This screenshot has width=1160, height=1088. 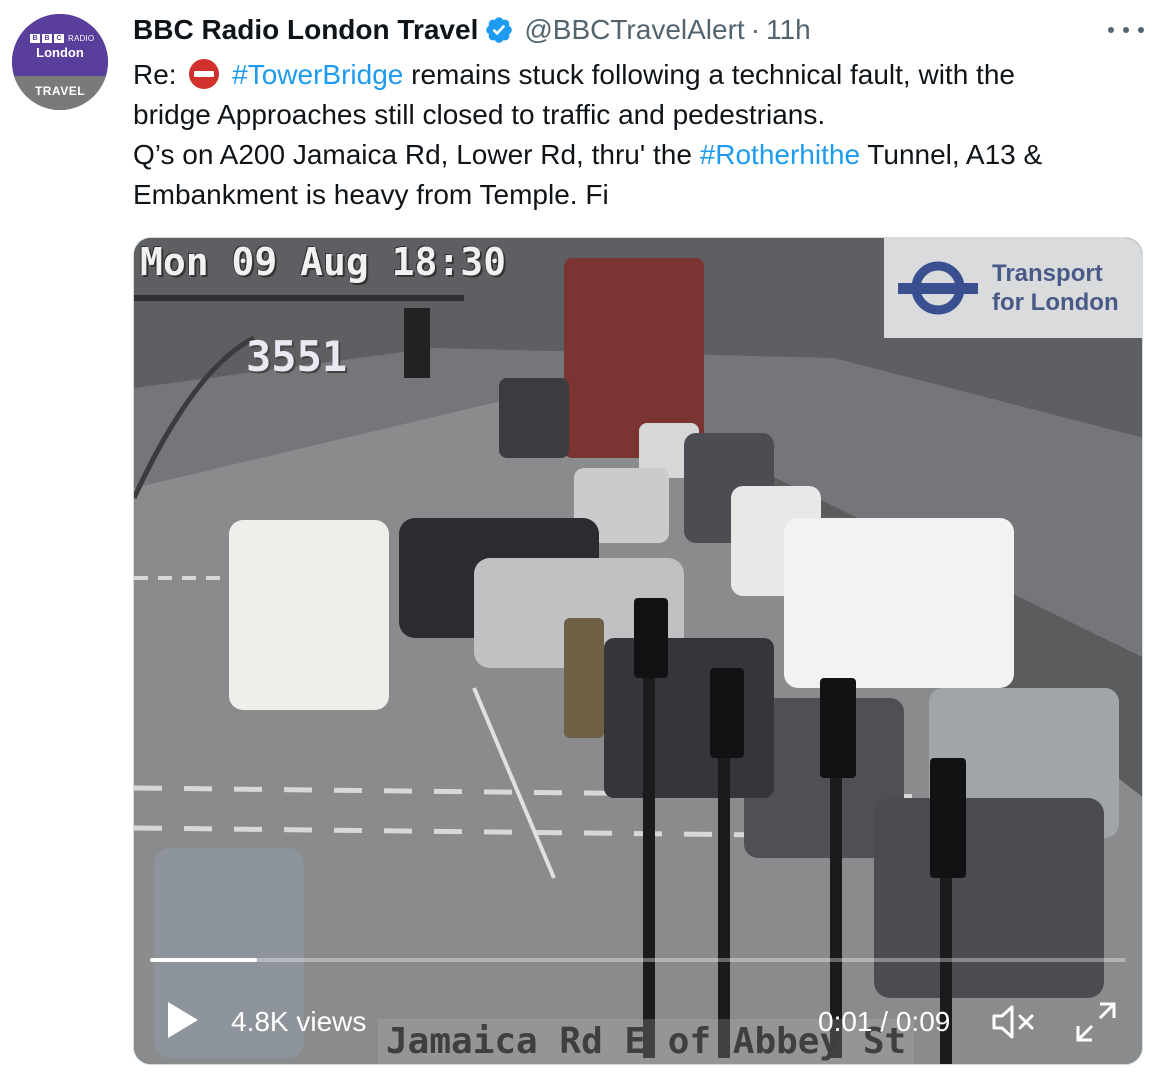 I want to click on tfl-logo: Transport for London, so click(x=1013, y=288).